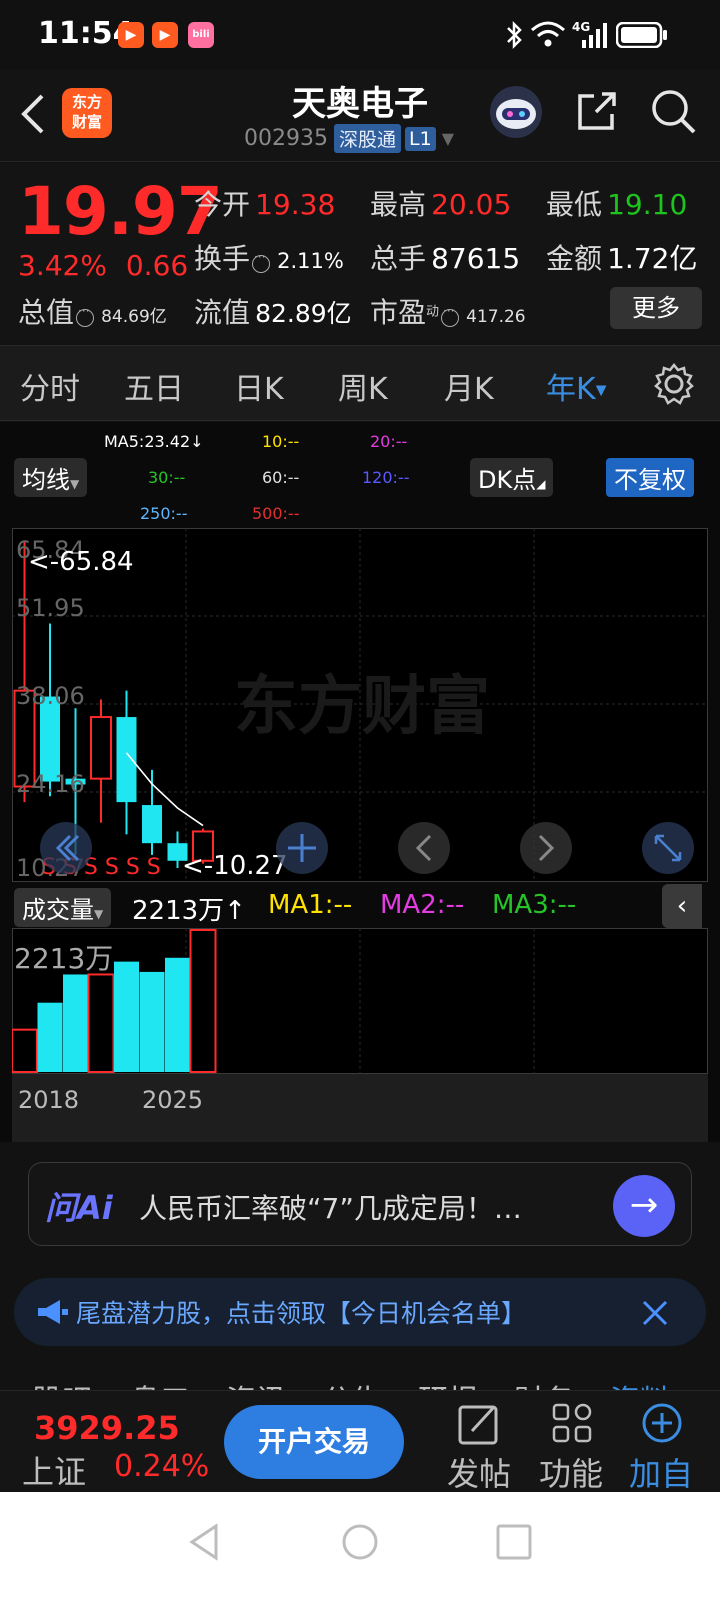 Image resolution: width=720 pixels, height=1600 pixels. I want to click on index-change: 0.24%, so click(162, 1466).